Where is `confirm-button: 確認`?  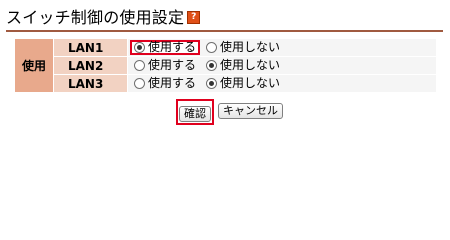
confirm-button: 確認 is located at coordinates (195, 114).